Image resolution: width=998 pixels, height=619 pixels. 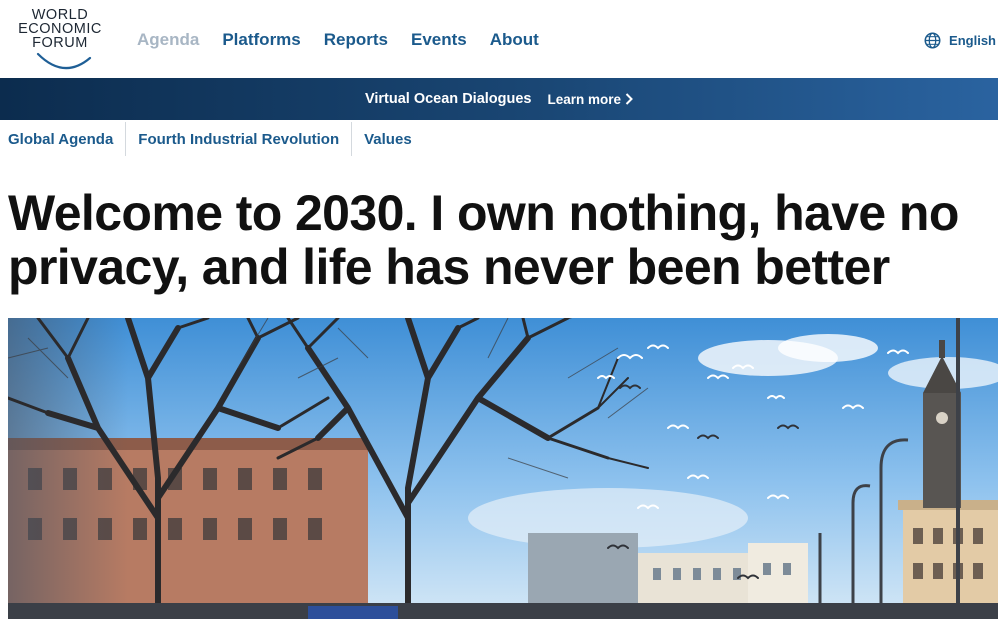 I want to click on banner-title: Virtual Ocean Dialogues, so click(x=448, y=99).